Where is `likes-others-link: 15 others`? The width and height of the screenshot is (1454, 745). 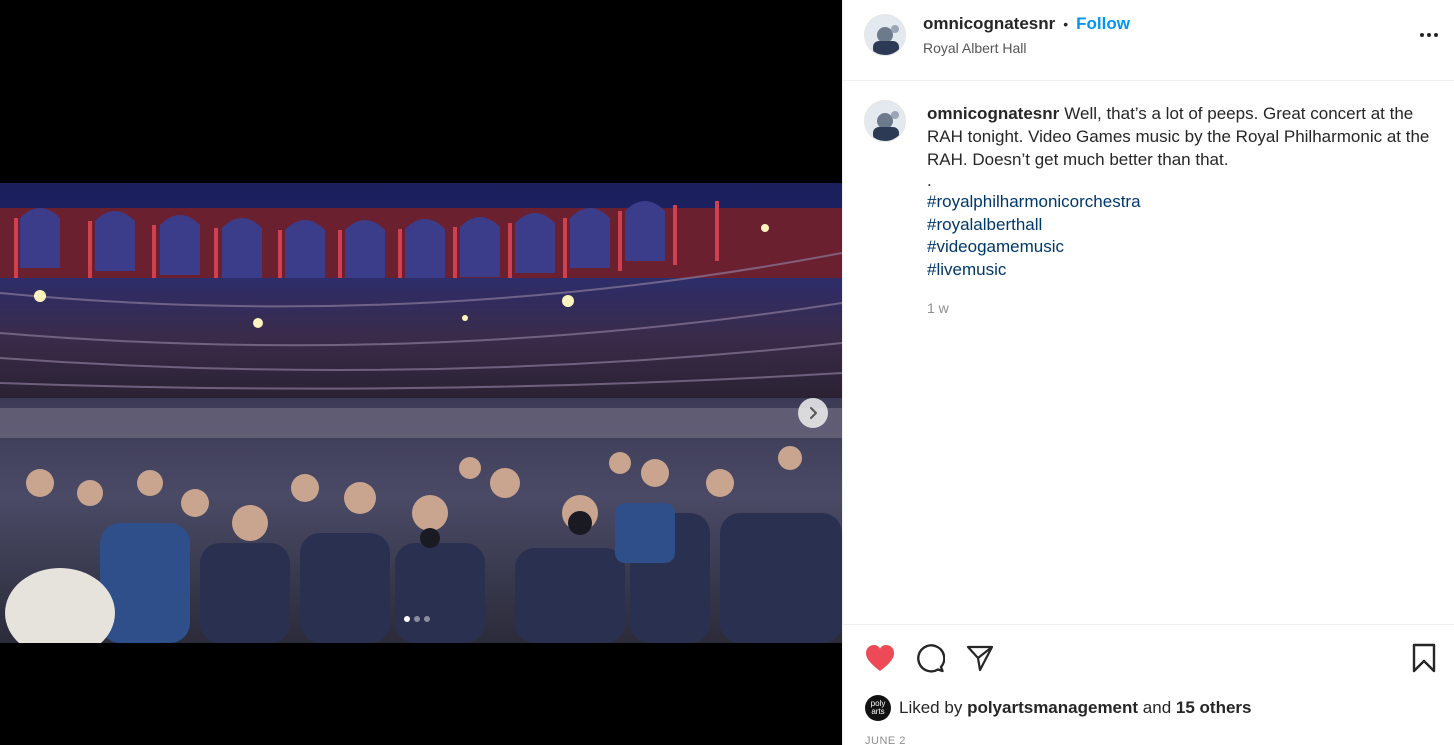
likes-others-link: 15 others is located at coordinates (1214, 708).